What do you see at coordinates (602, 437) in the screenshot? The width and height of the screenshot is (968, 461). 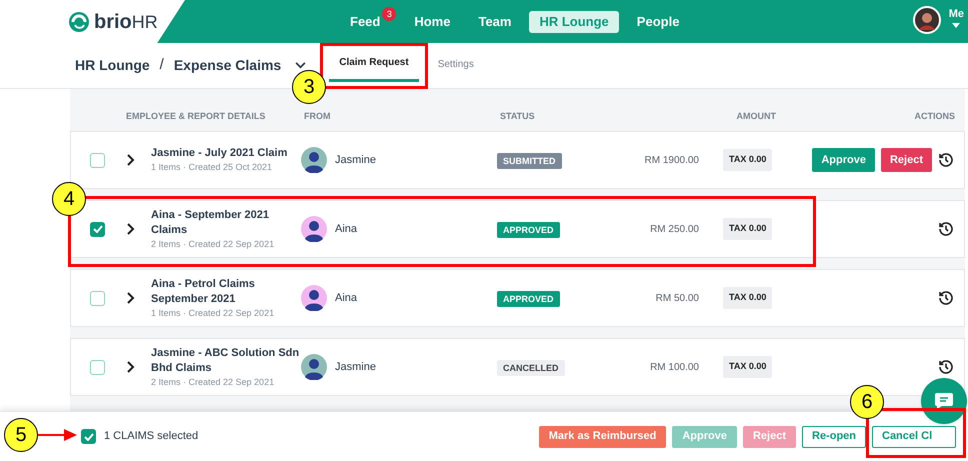 I see `bulk-action-button: Mark as Reimbursed` at bounding box center [602, 437].